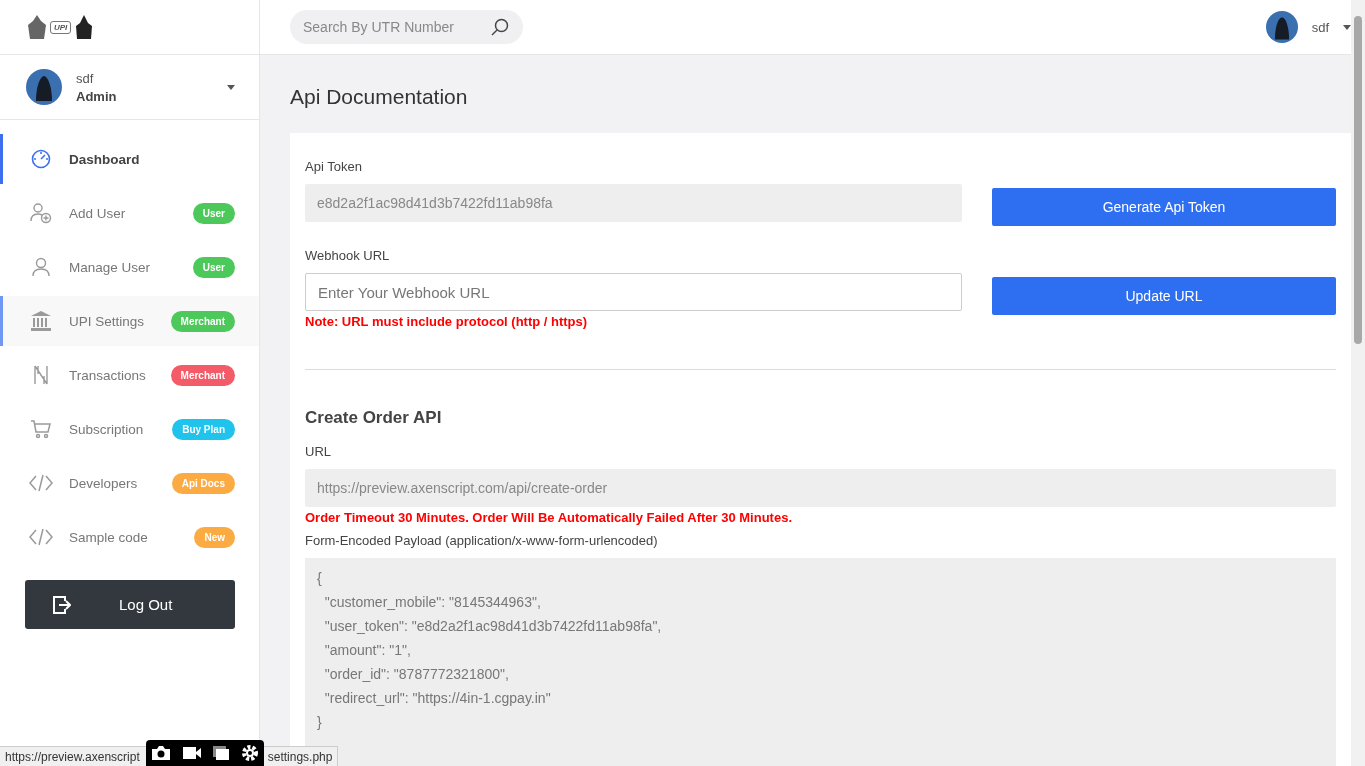 The height and width of the screenshot is (766, 1365). I want to click on search-field: Search By UTR Number, so click(406, 27).